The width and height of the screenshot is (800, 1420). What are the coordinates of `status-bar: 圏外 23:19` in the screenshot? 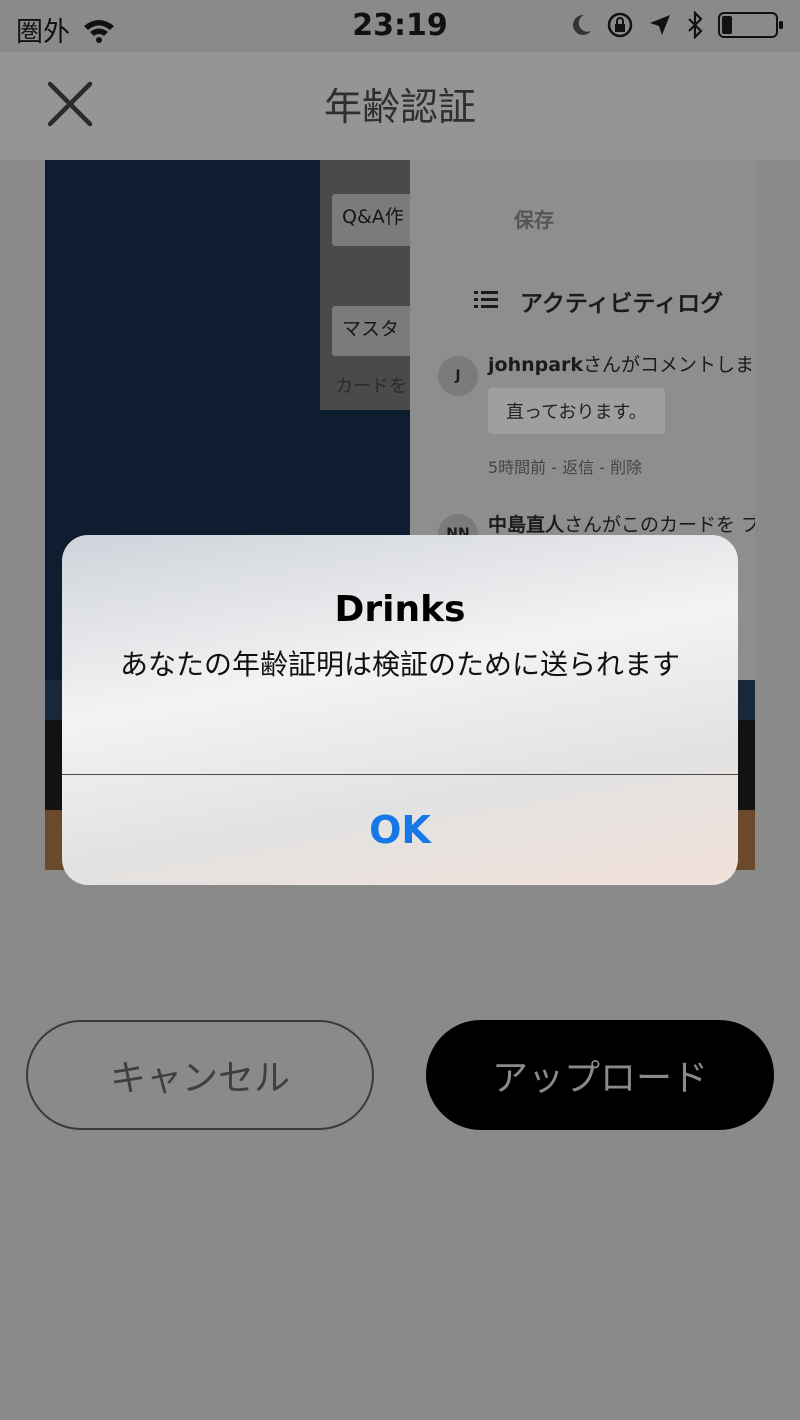 It's located at (400, 26).